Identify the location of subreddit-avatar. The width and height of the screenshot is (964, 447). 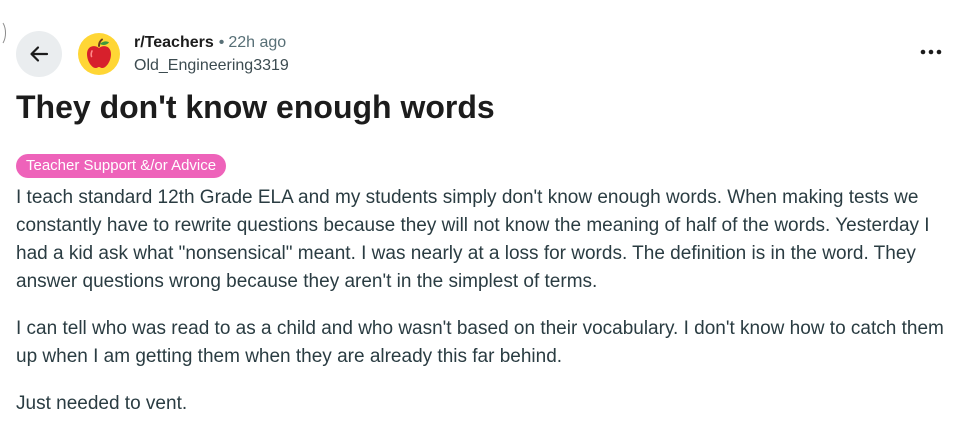
(99, 54).